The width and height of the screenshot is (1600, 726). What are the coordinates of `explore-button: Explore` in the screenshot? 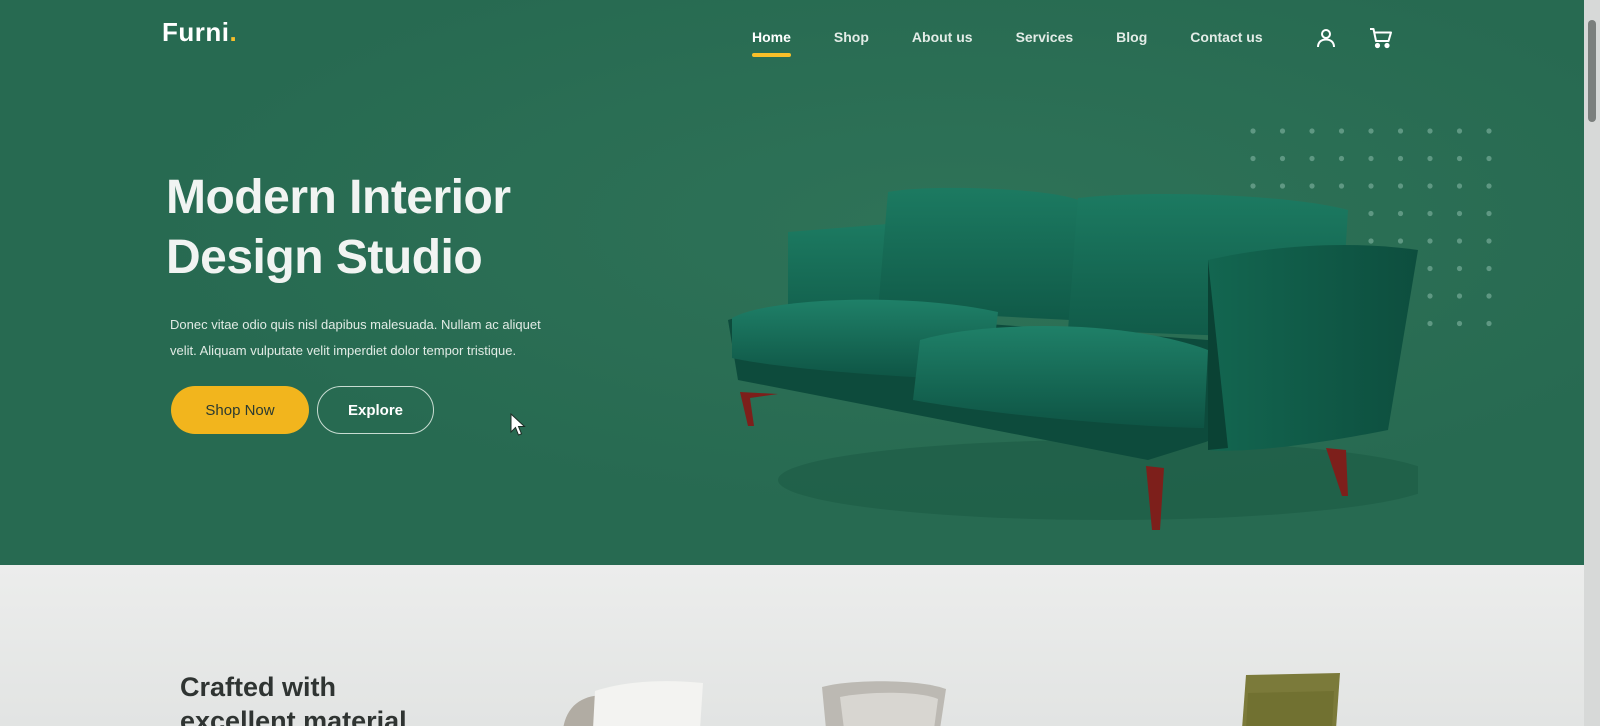 It's located at (375, 410).